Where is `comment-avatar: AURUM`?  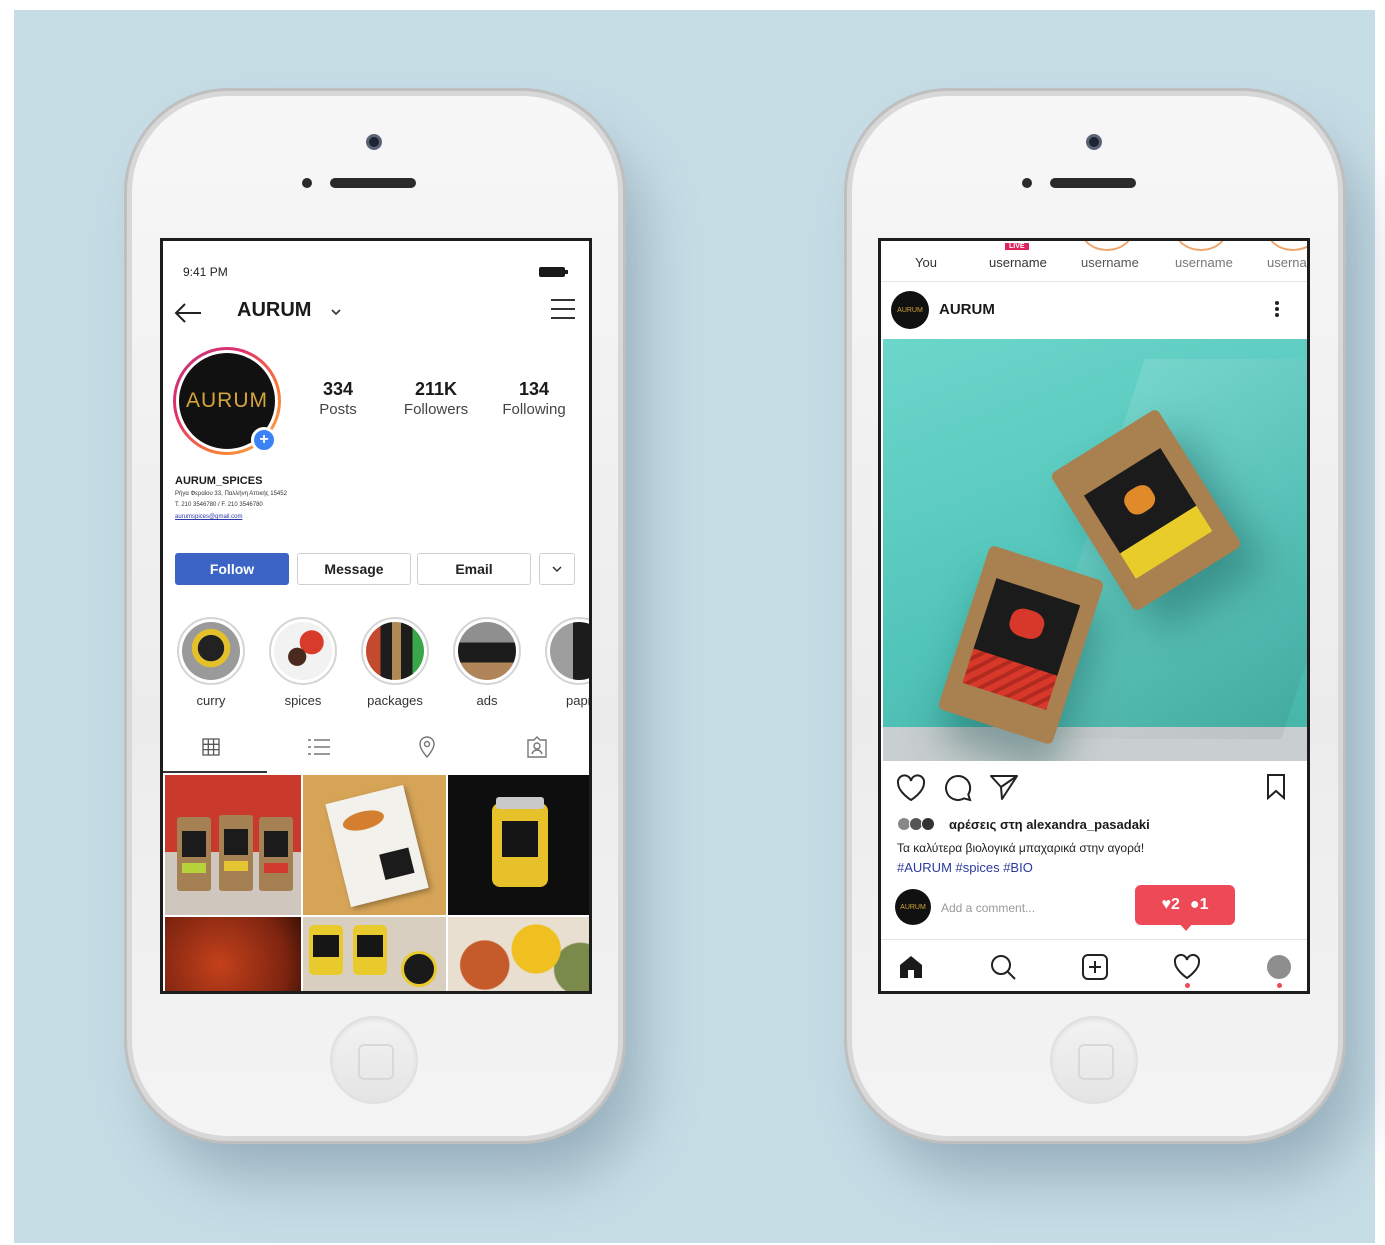 comment-avatar: AURUM is located at coordinates (913, 907).